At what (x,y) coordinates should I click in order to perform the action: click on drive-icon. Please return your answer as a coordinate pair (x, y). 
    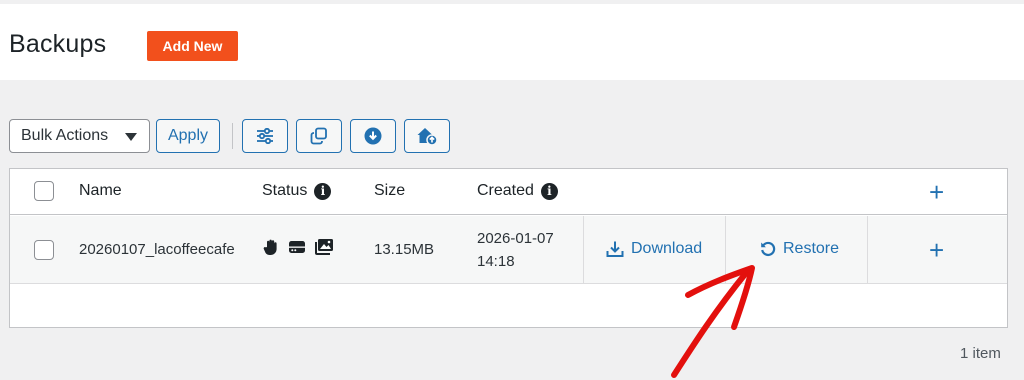
    Looking at the image, I should click on (297, 247).